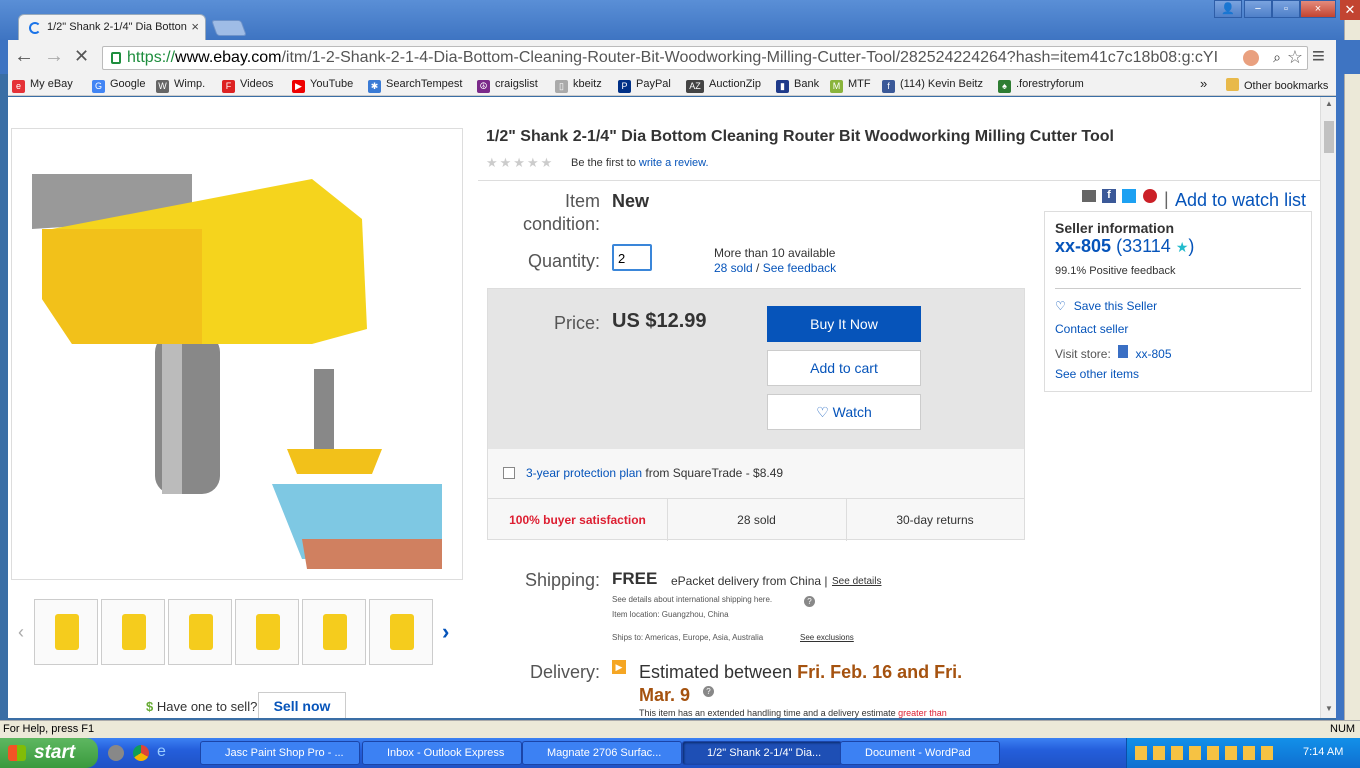 The image size is (1360, 768). I want to click on buy-it-now-button: Buy It Now, so click(844, 324).